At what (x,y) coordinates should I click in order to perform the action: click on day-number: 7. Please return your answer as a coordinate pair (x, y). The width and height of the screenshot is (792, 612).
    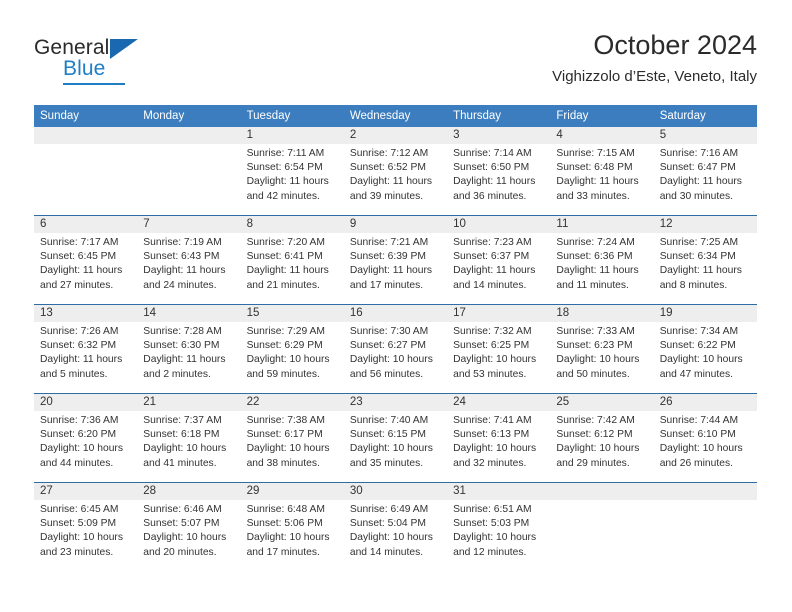
    Looking at the image, I should click on (189, 224).